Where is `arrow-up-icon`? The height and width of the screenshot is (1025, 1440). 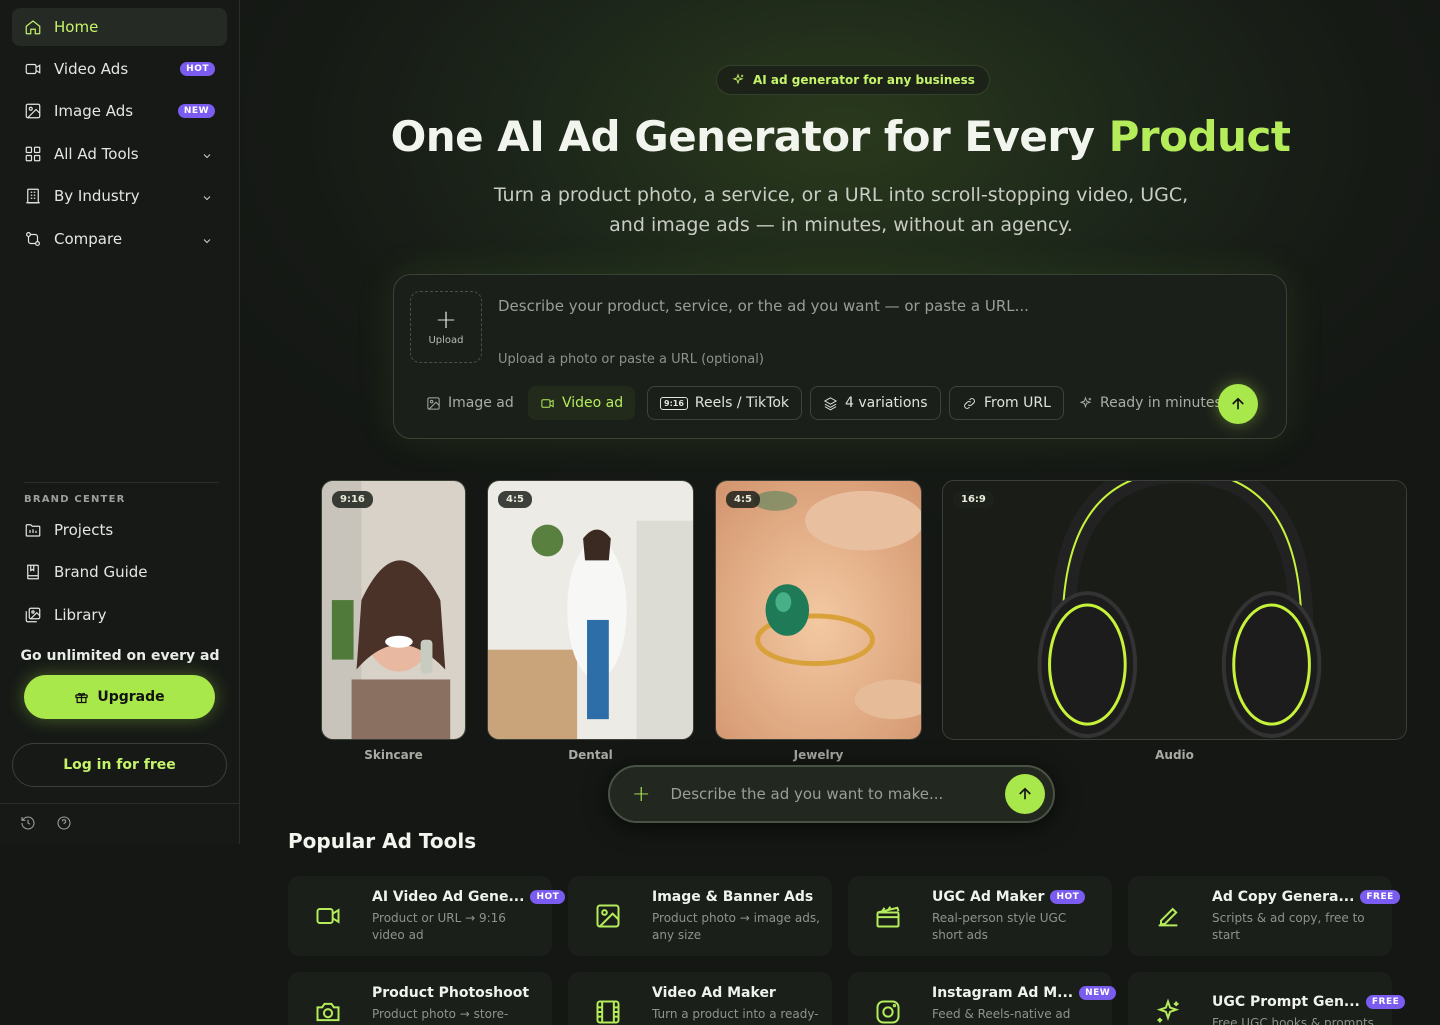
arrow-up-icon is located at coordinates (1025, 794).